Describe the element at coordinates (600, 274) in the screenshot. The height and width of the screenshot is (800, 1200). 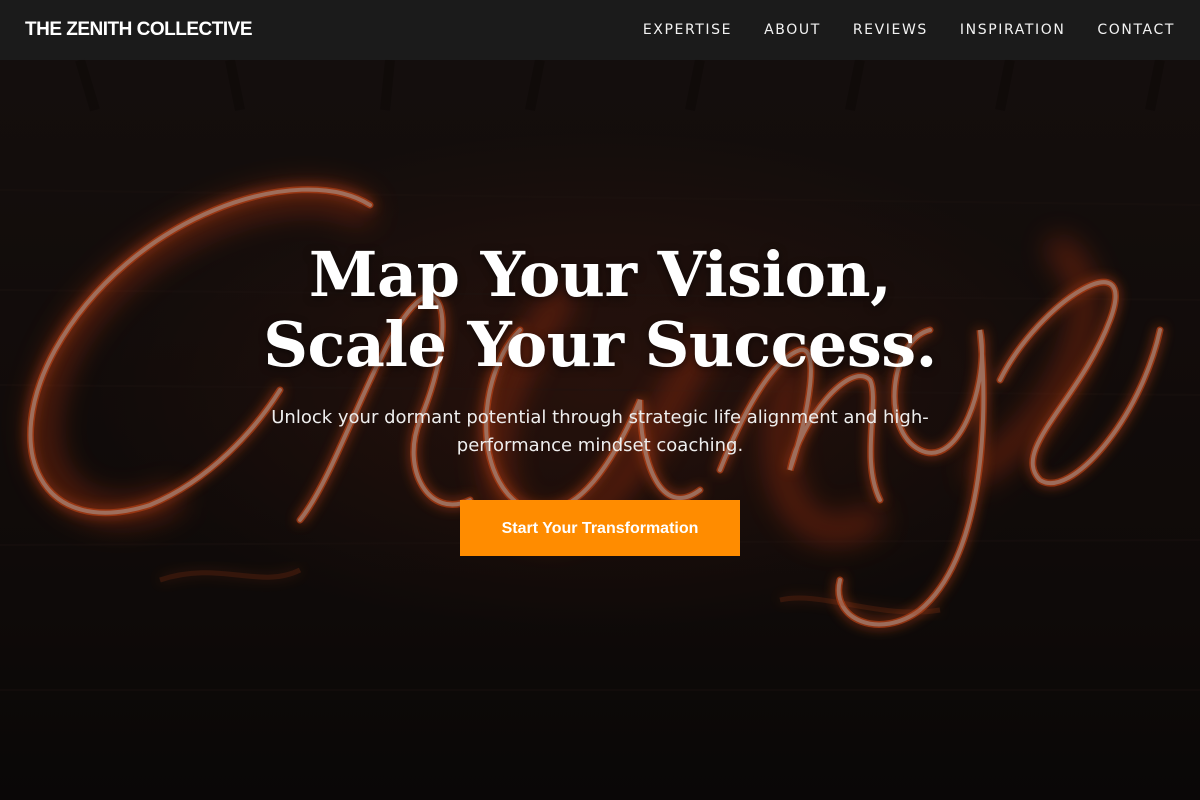
I see `hero-headline-line-1: Map Your Vision,` at that location.